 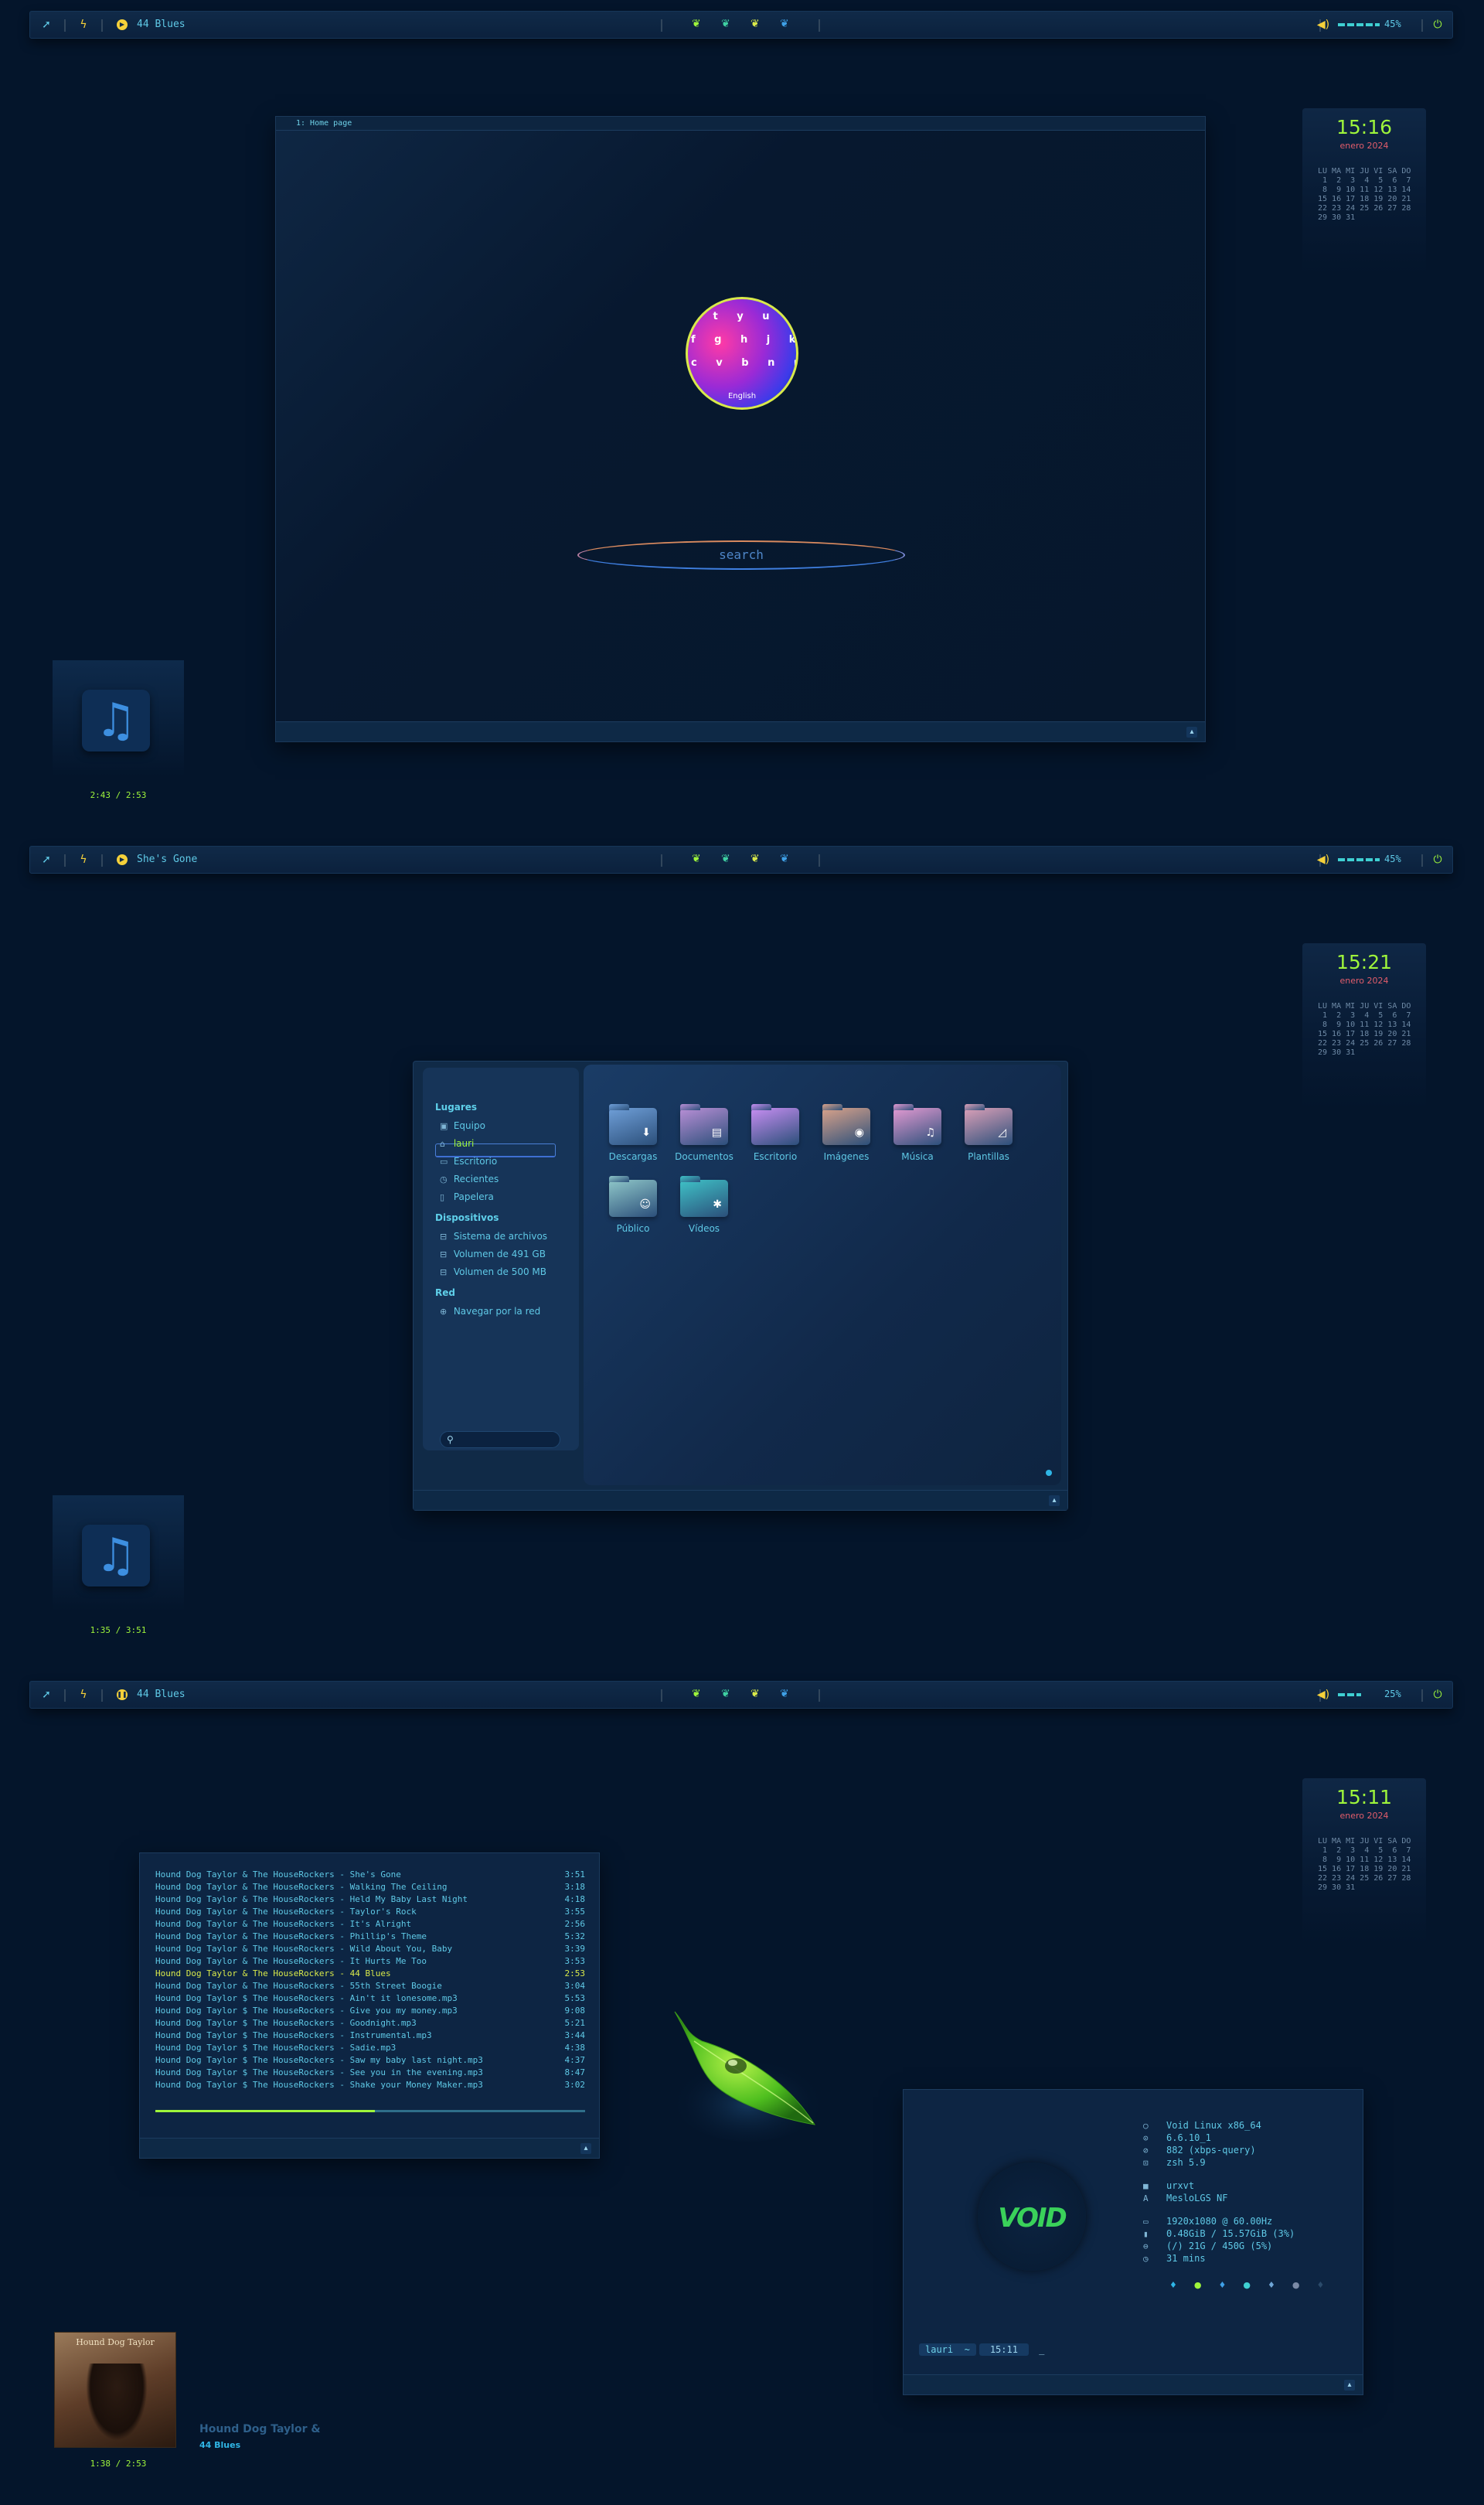 What do you see at coordinates (467, 1196) in the screenshot?
I see `sidebar-item-papelera: ▯ Papelera` at bounding box center [467, 1196].